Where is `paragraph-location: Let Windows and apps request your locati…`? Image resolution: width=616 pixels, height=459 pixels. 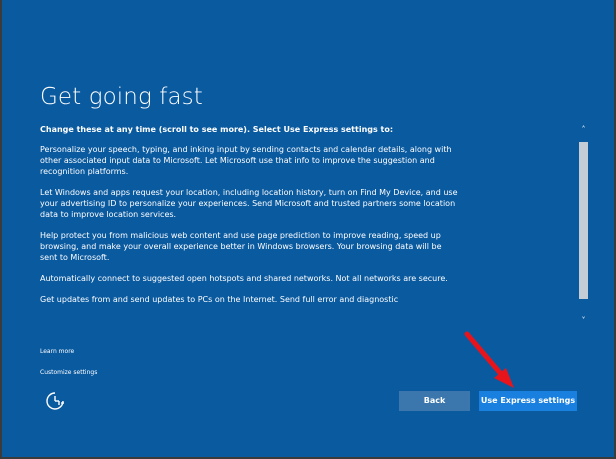 paragraph-location: Let Windows and apps request your locati… is located at coordinates (249, 203).